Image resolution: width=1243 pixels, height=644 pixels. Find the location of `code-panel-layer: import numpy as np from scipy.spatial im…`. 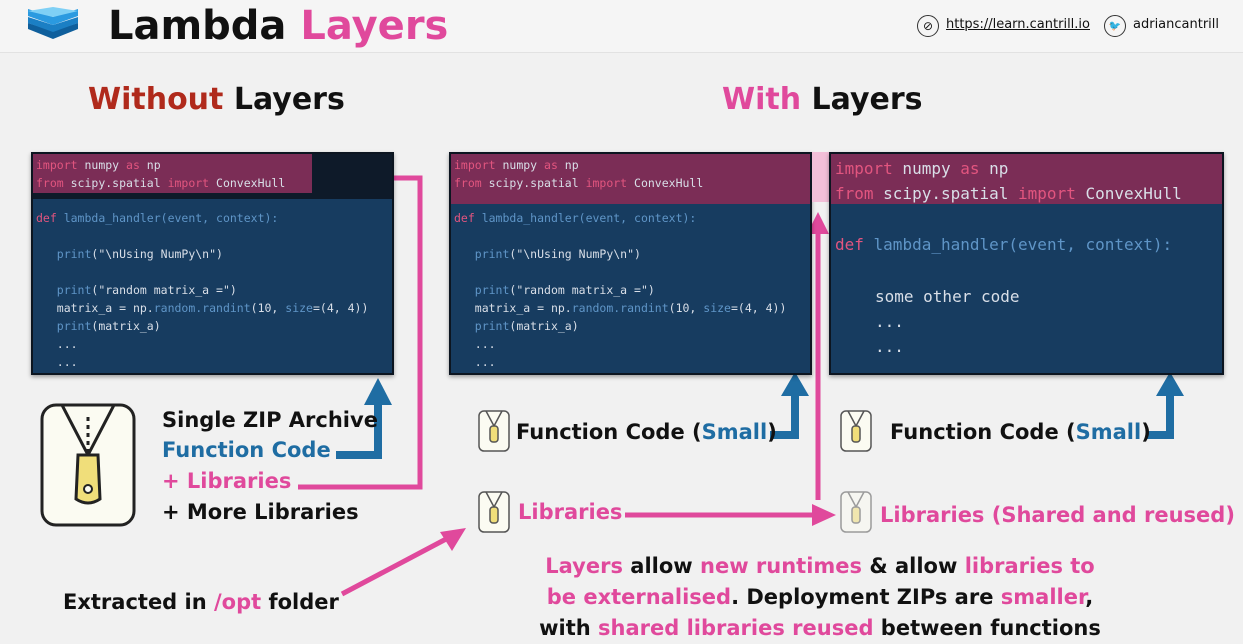

code-panel-layer: import numpy as np from scipy.spatial im… is located at coordinates (1026, 263).